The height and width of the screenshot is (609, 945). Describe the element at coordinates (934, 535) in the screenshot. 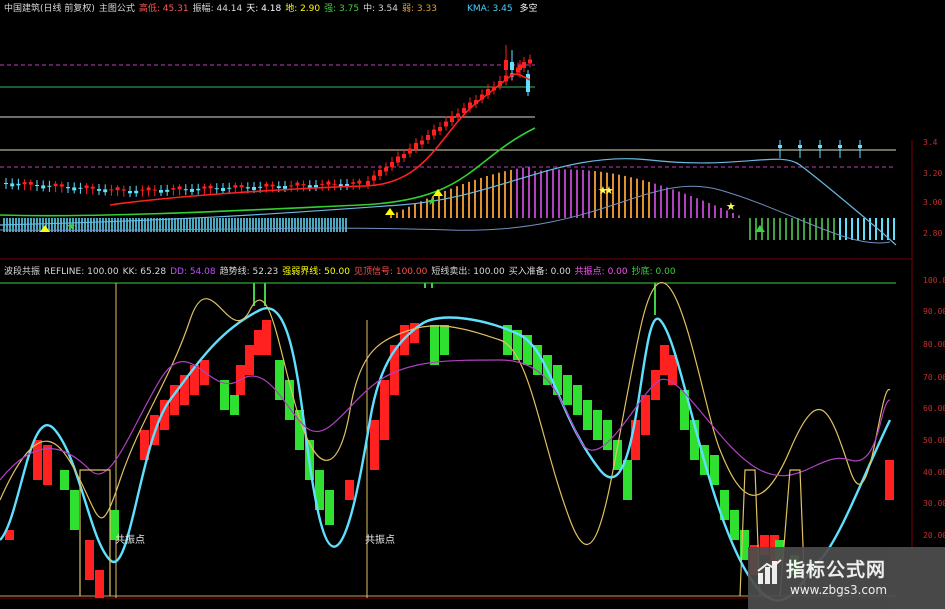

I see `axis-label-20: 20.00` at that location.